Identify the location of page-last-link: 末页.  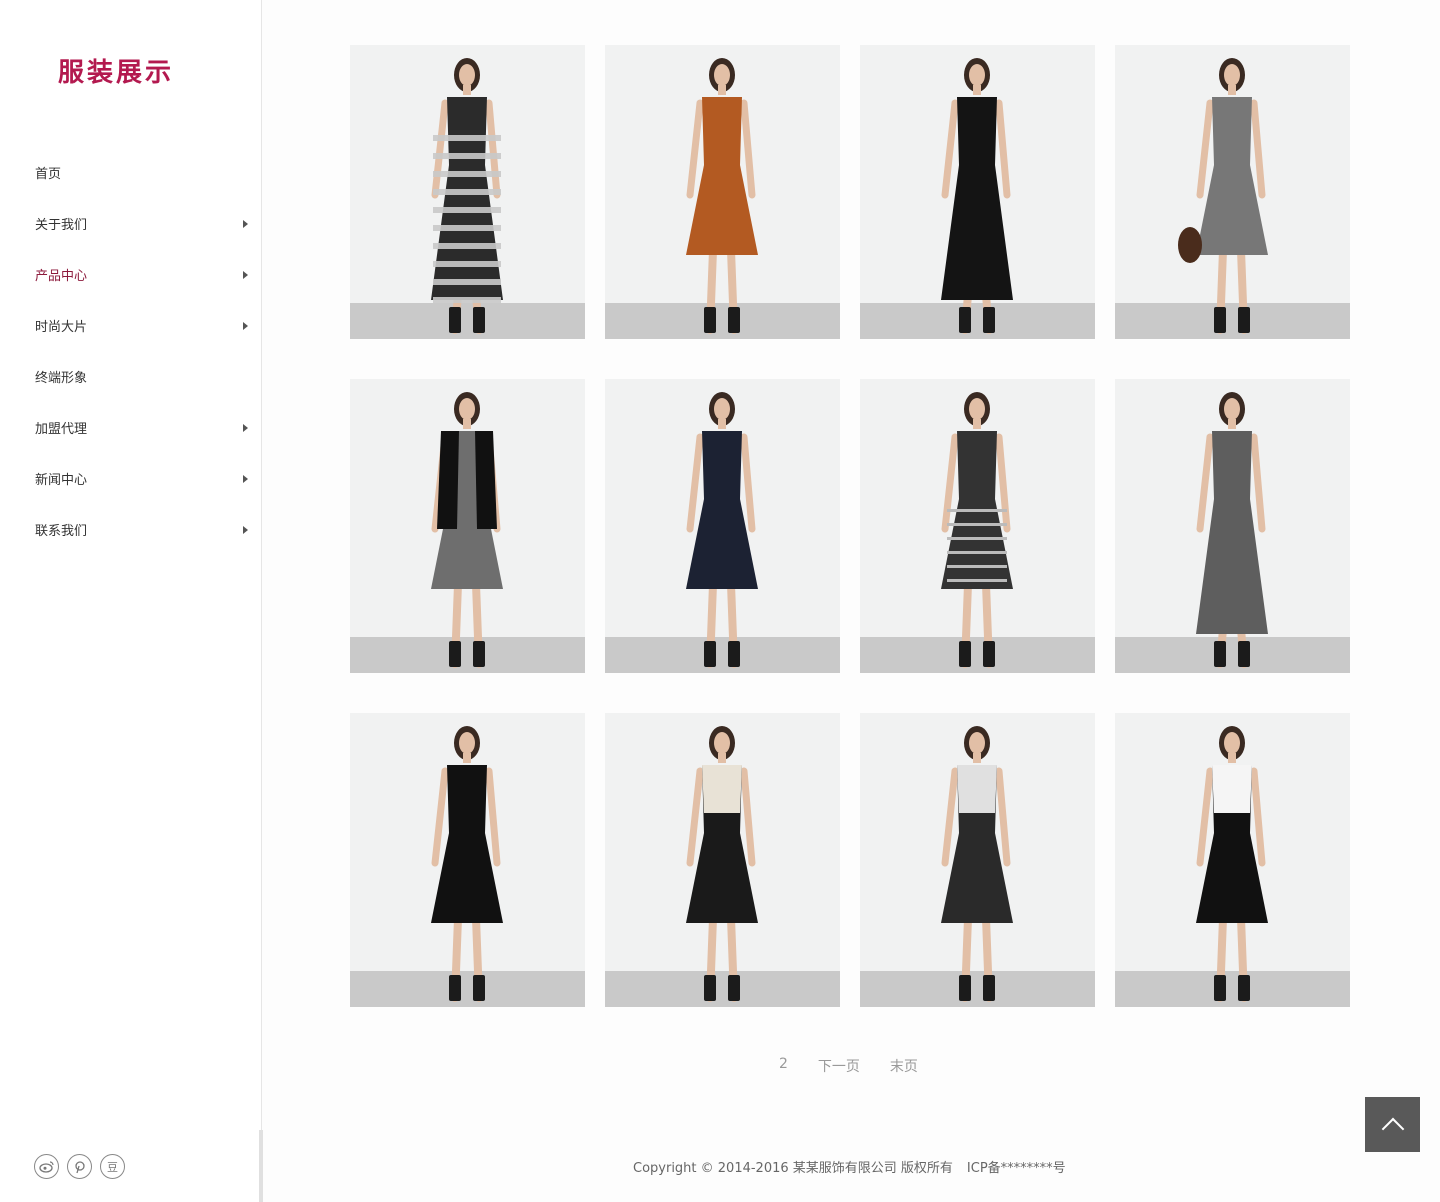
(904, 1066).